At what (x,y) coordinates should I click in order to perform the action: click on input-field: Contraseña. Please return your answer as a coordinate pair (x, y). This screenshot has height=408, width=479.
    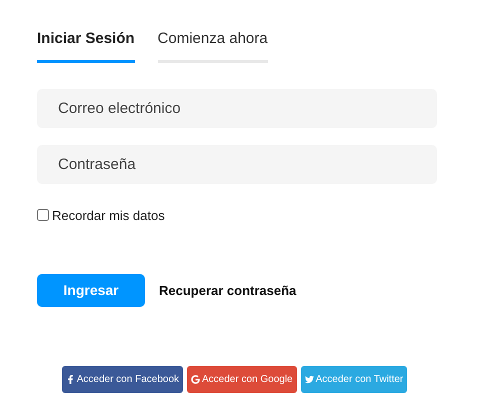
    Looking at the image, I should click on (237, 164).